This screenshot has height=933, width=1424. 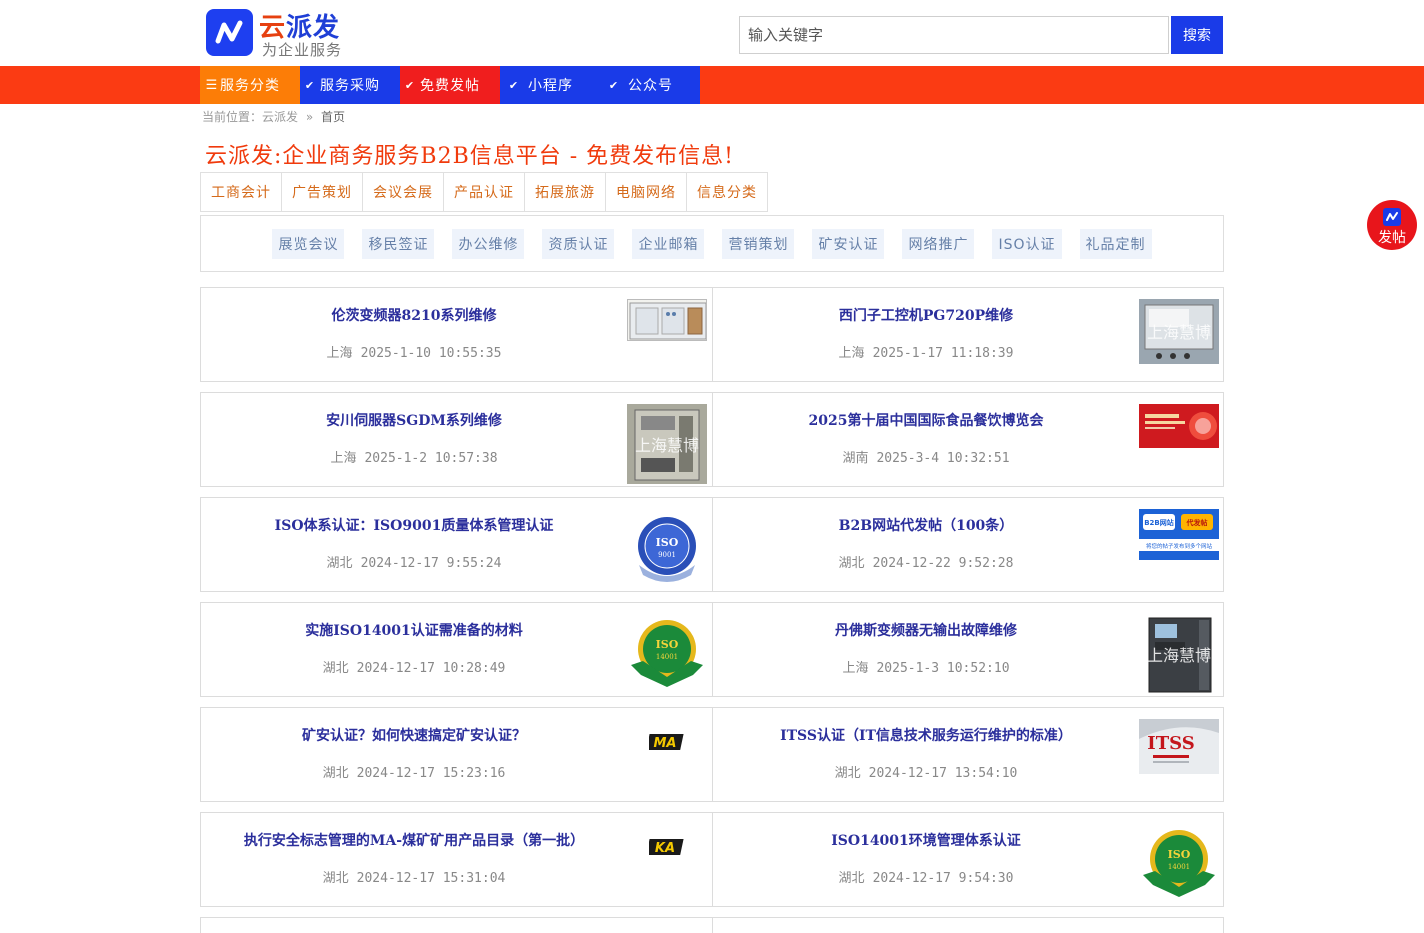 I want to click on post-thumbnail-expo-banner-icon, so click(x=1179, y=426).